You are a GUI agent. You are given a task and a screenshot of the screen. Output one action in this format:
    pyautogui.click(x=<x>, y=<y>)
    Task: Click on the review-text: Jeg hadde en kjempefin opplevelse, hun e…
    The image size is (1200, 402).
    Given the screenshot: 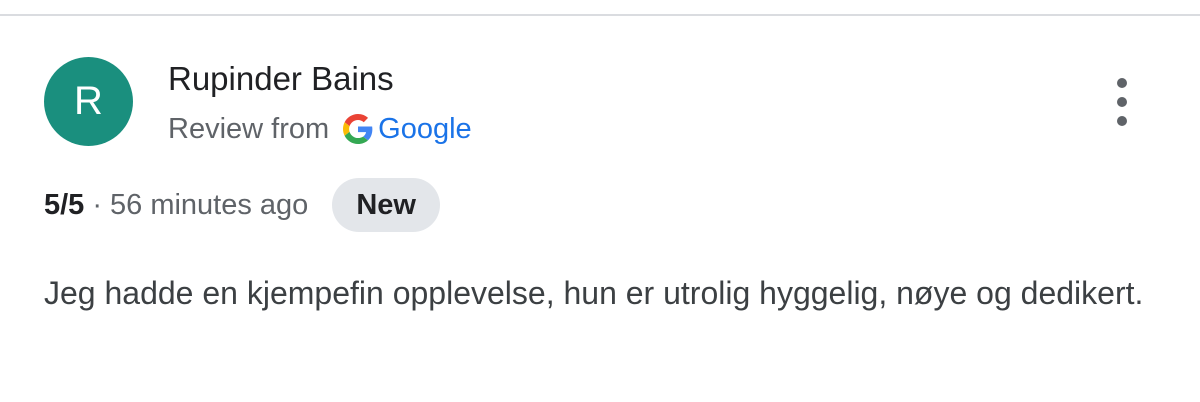 What is the action you would take?
    pyautogui.click(x=594, y=293)
    